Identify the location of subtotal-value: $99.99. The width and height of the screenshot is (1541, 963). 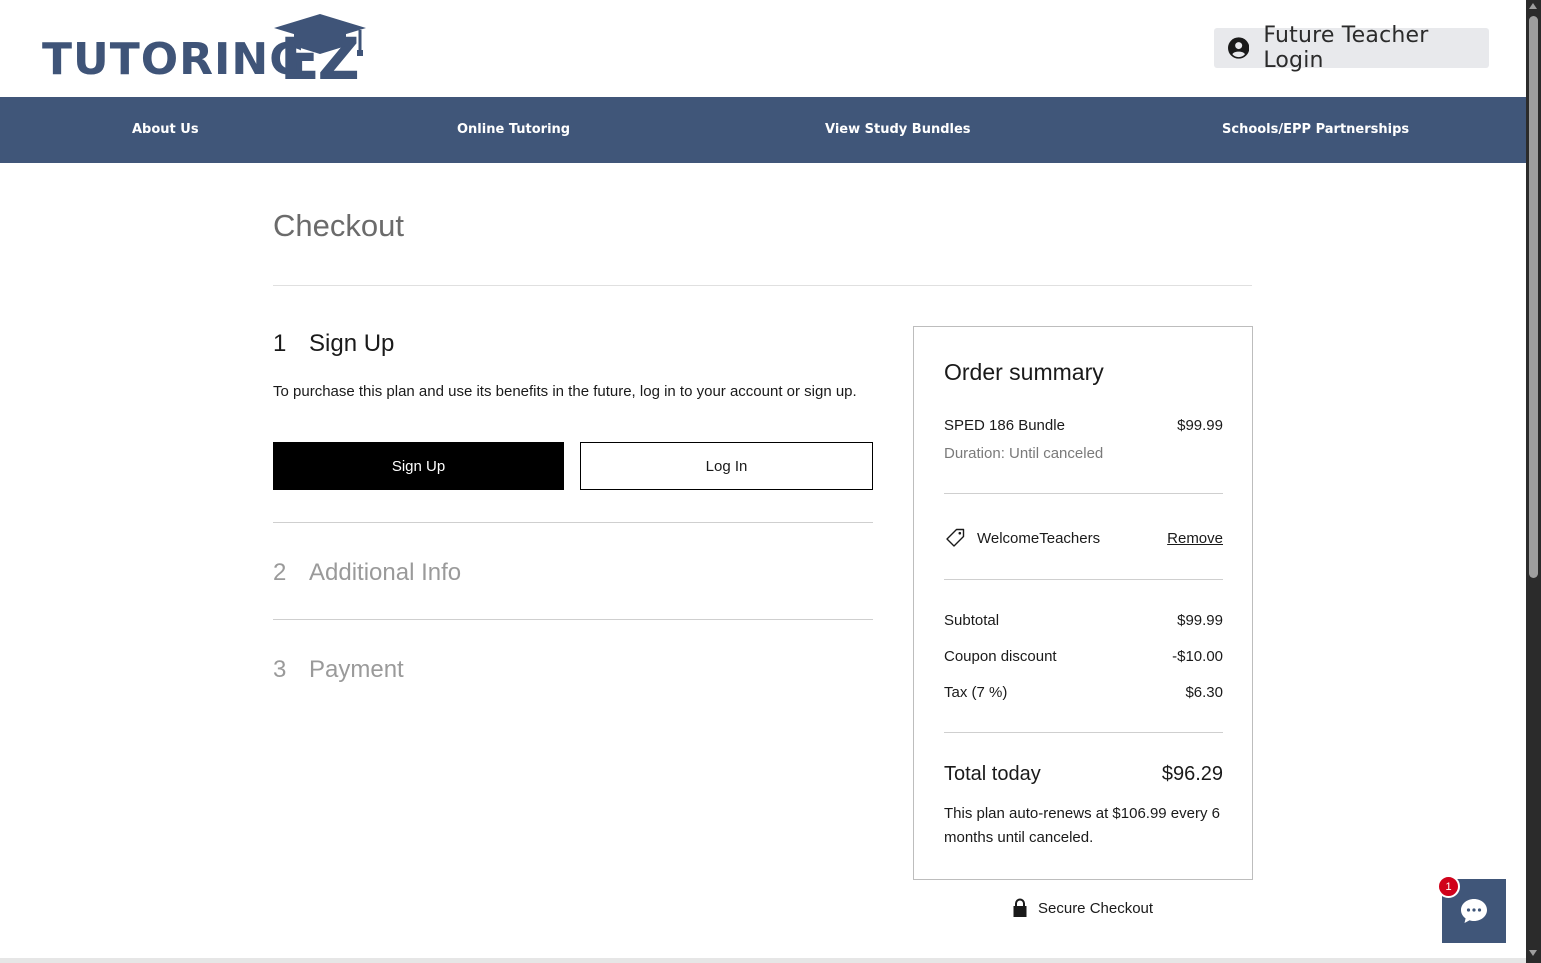
(1200, 620).